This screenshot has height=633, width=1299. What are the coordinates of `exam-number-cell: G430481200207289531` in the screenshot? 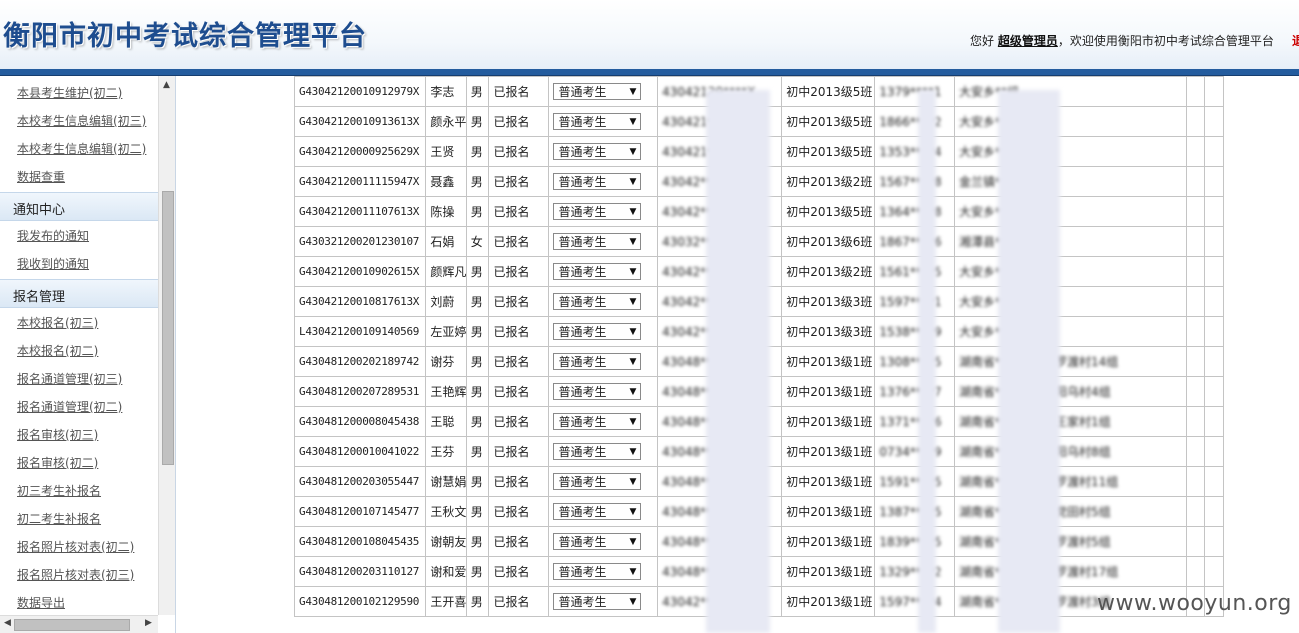 It's located at (360, 391).